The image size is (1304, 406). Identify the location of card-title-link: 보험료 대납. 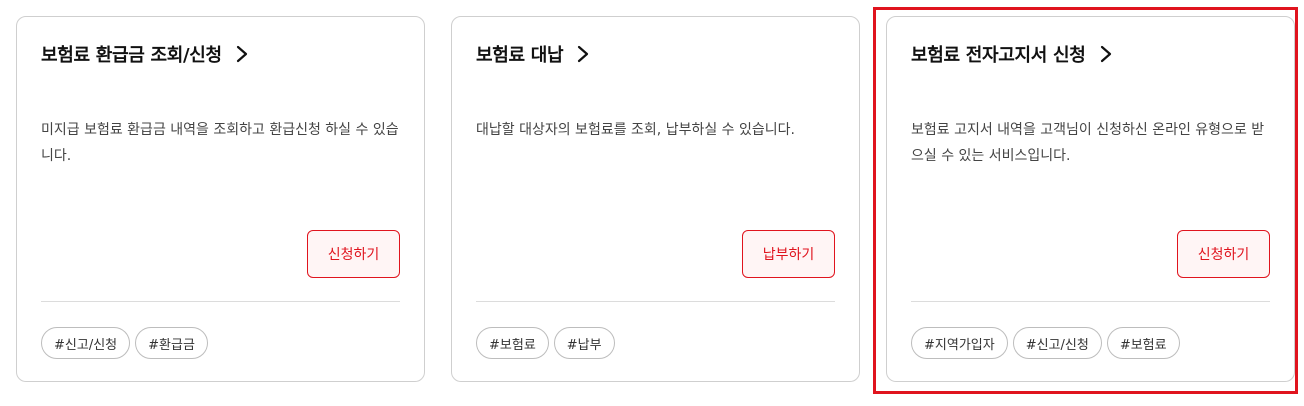
(533, 54).